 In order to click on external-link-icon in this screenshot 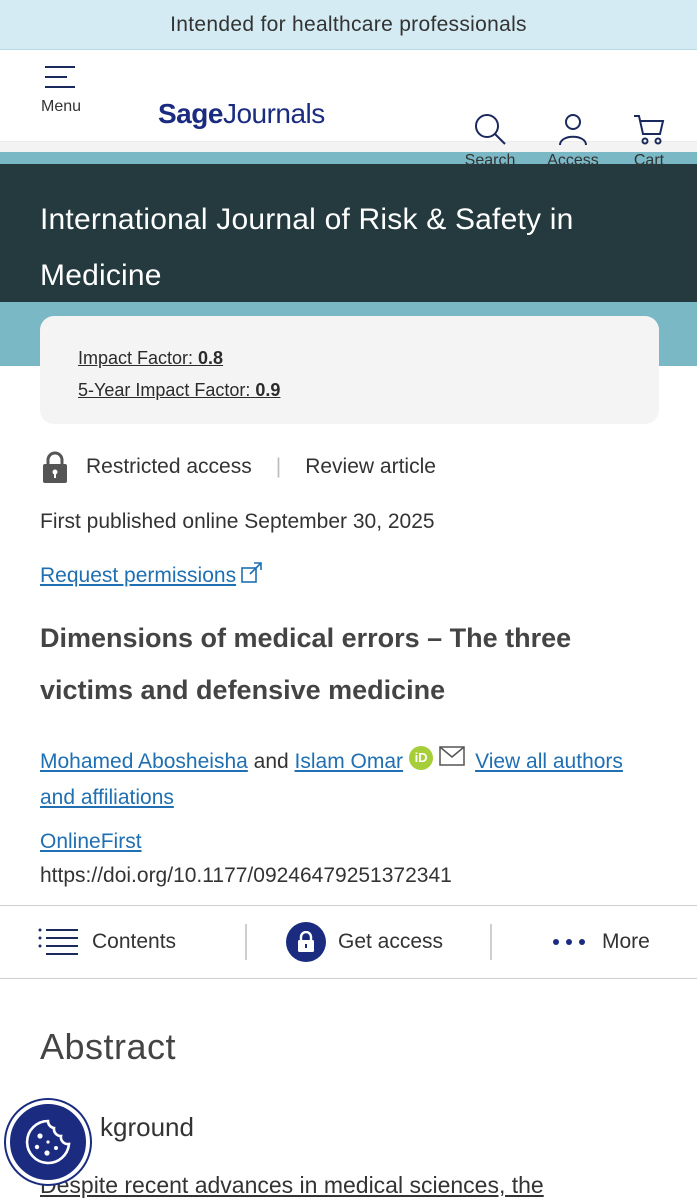, I will do `click(251, 572)`.